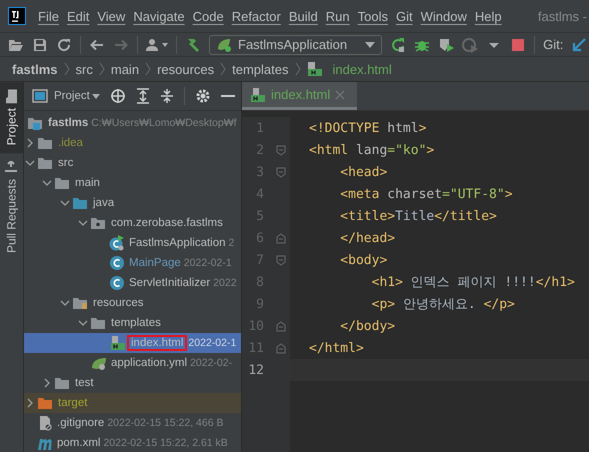 This screenshot has width=589, height=452. What do you see at coordinates (208, 16) in the screenshot?
I see `menu-item: Code` at bounding box center [208, 16].